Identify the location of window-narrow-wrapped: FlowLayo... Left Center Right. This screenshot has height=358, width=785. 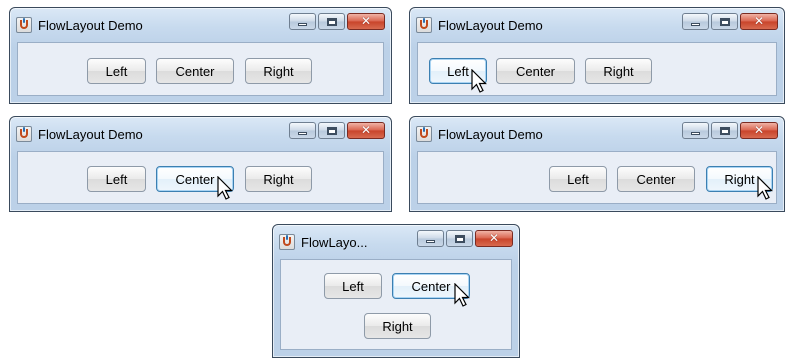
(396, 291).